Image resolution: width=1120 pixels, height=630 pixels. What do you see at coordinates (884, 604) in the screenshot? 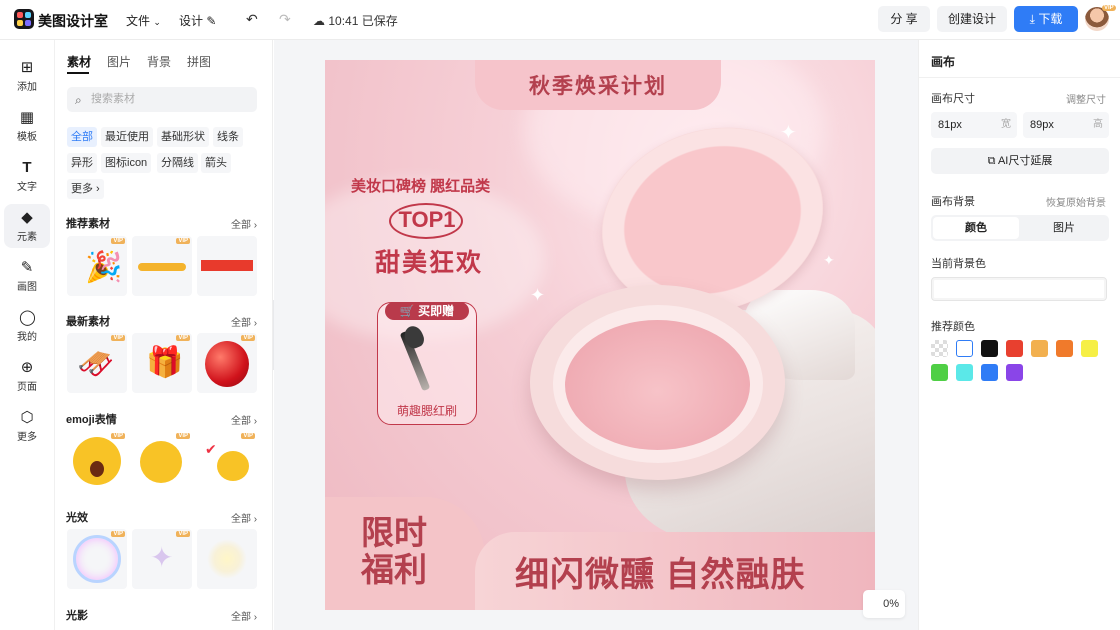
I see `zoom-level: 0%` at bounding box center [884, 604].